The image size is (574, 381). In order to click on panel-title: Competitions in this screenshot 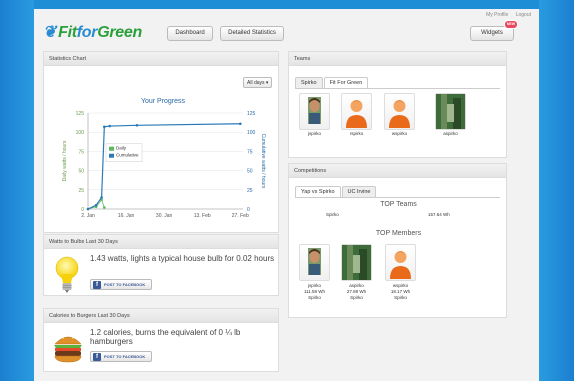, I will do `click(397, 171)`.